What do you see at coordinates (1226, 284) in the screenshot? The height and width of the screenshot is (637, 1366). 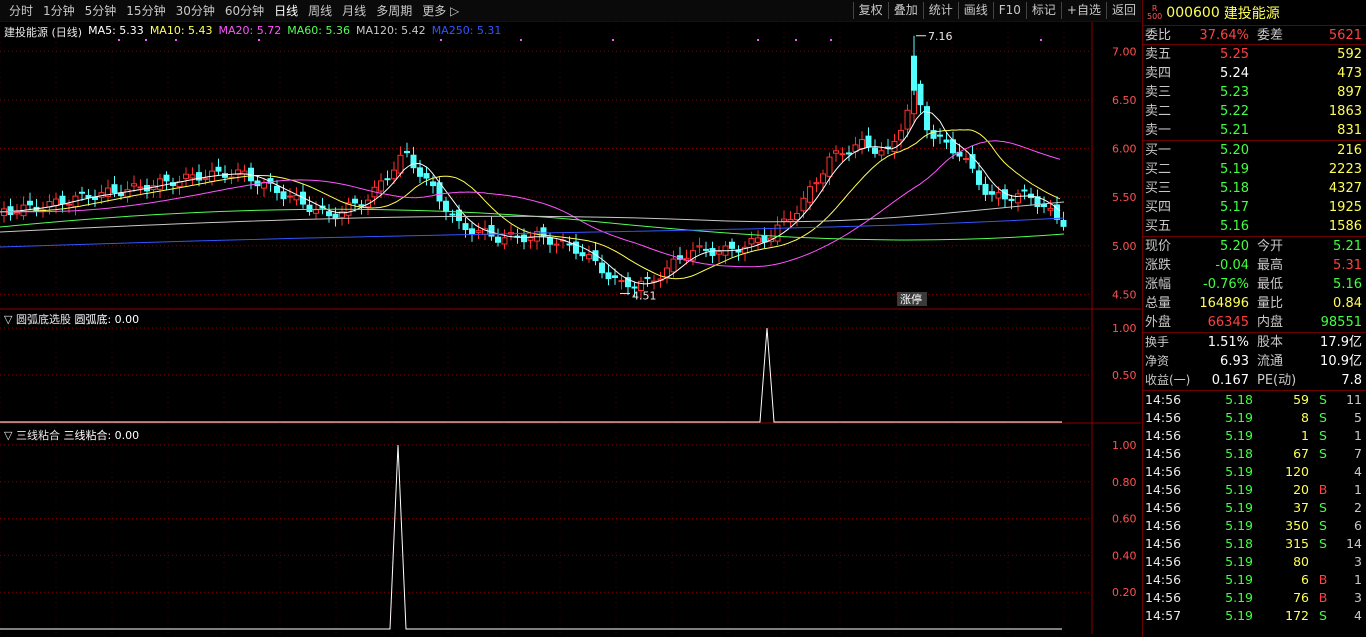 I see `stat-value: -0.76%` at bounding box center [1226, 284].